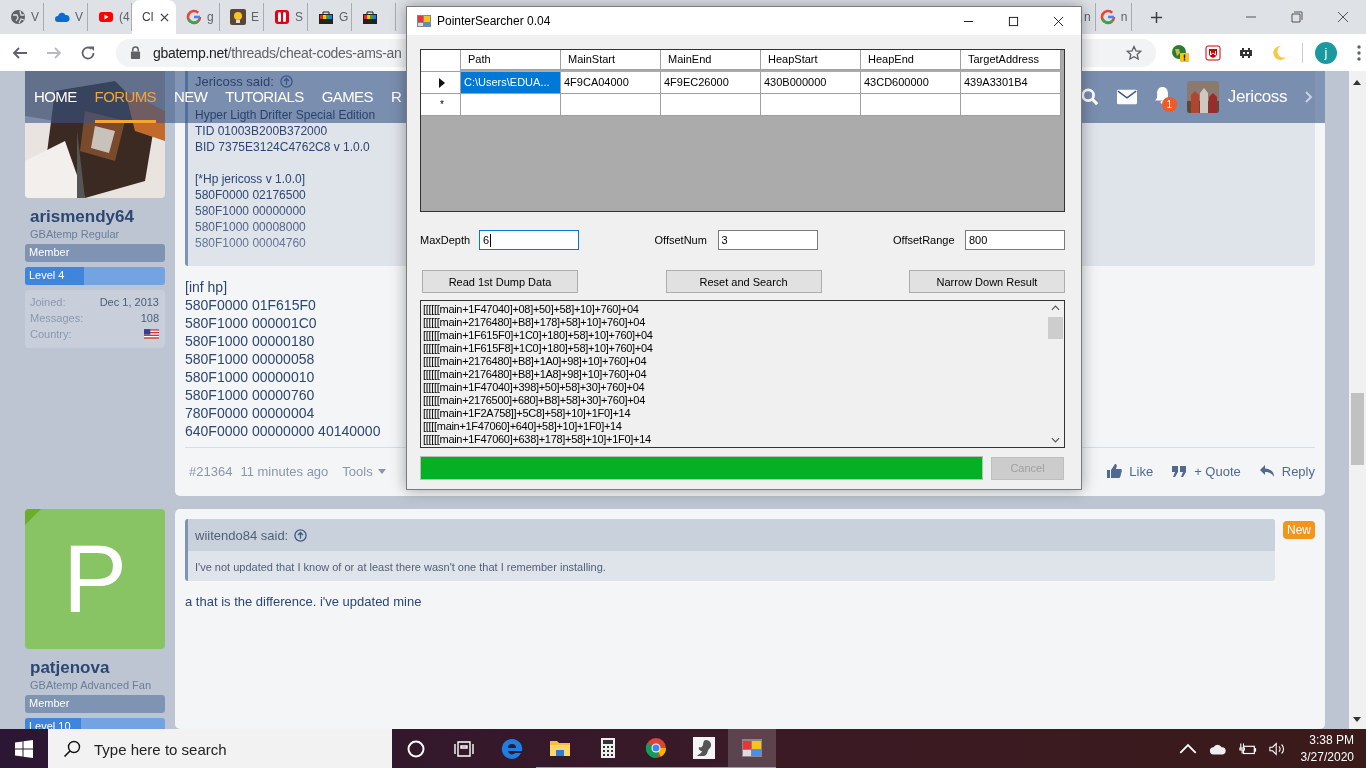 This screenshot has width=1366, height=768. Describe the element at coordinates (285, 115) in the screenshot. I see `quote-line: Hyper Ligth Drifter Special Edition` at that location.